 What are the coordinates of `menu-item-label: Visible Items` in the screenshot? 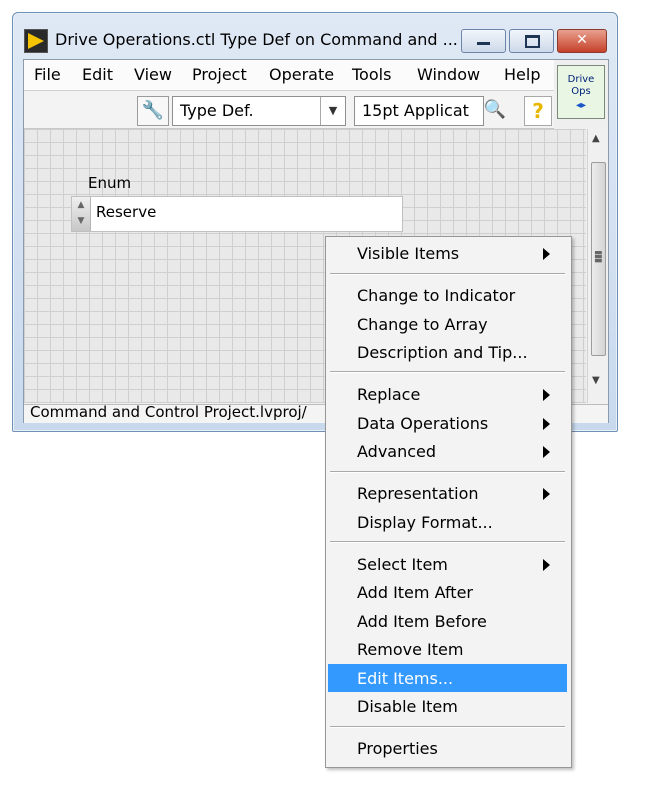 It's located at (408, 253).